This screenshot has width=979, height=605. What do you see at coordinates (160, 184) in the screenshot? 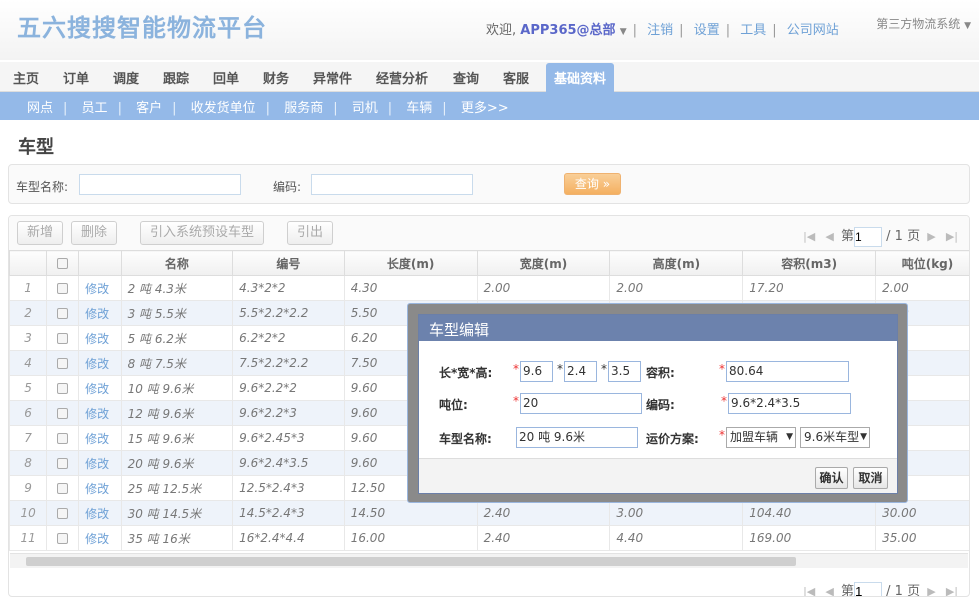
I see `name-search-input` at bounding box center [160, 184].